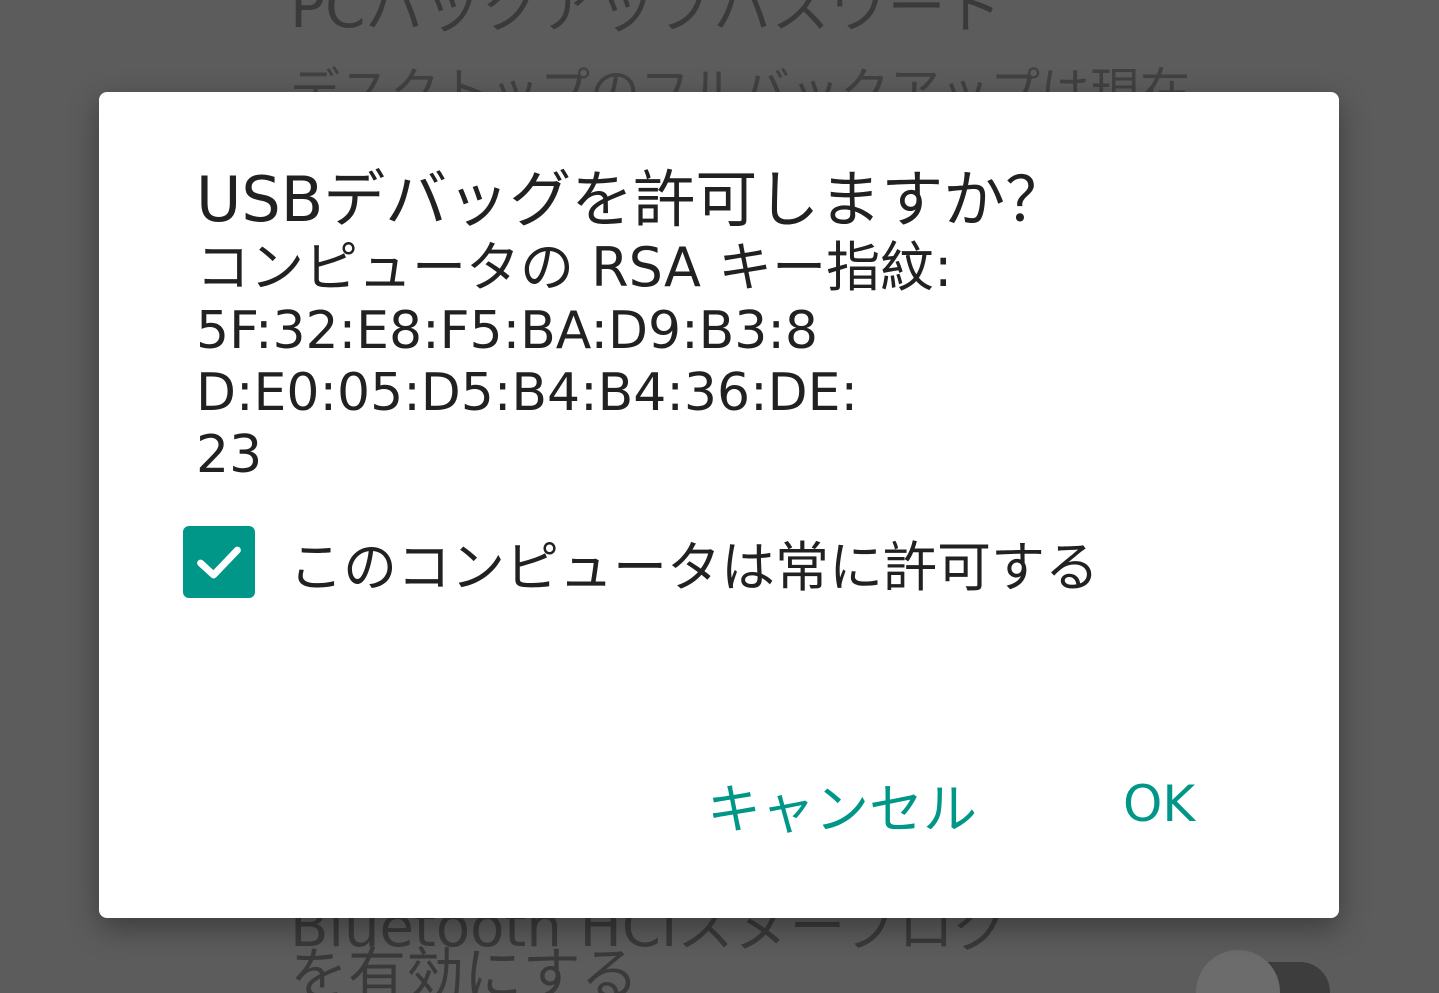 This screenshot has width=1439, height=993. Describe the element at coordinates (842, 804) in the screenshot. I see `cancel-button: キャンセル` at that location.